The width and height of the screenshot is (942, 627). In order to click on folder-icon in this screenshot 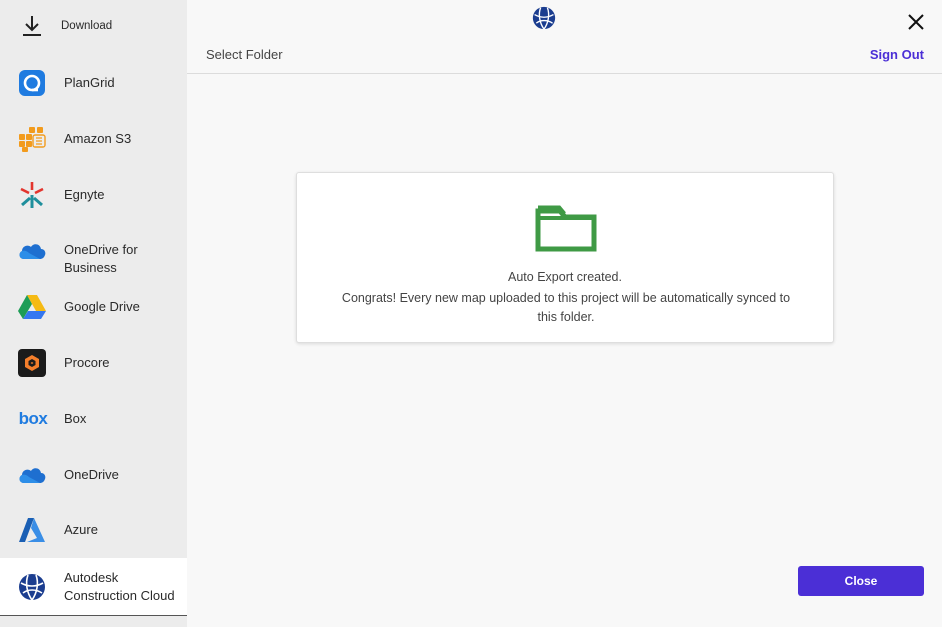, I will do `click(566, 228)`.